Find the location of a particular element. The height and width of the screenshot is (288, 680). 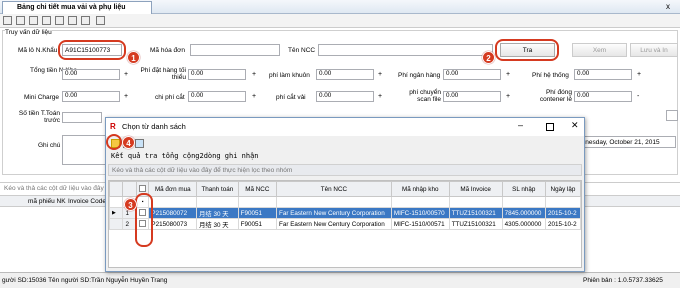

cell: Far Eastern New Century Corporation is located at coordinates (334, 213).